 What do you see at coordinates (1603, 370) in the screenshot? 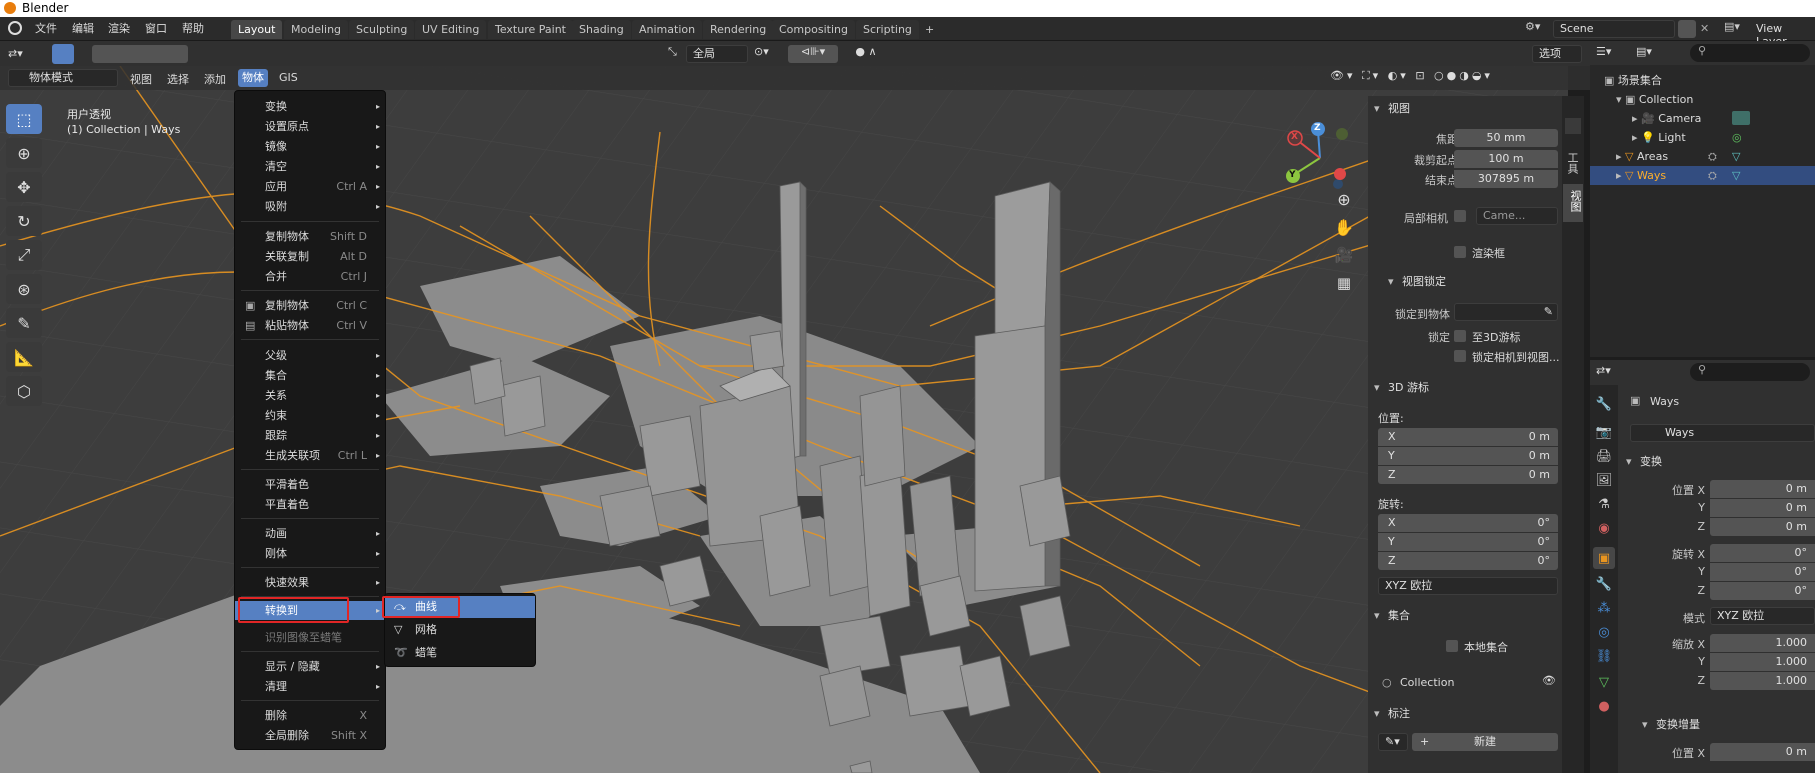
I see `properties-editor-icon: ⇄▾` at bounding box center [1603, 370].